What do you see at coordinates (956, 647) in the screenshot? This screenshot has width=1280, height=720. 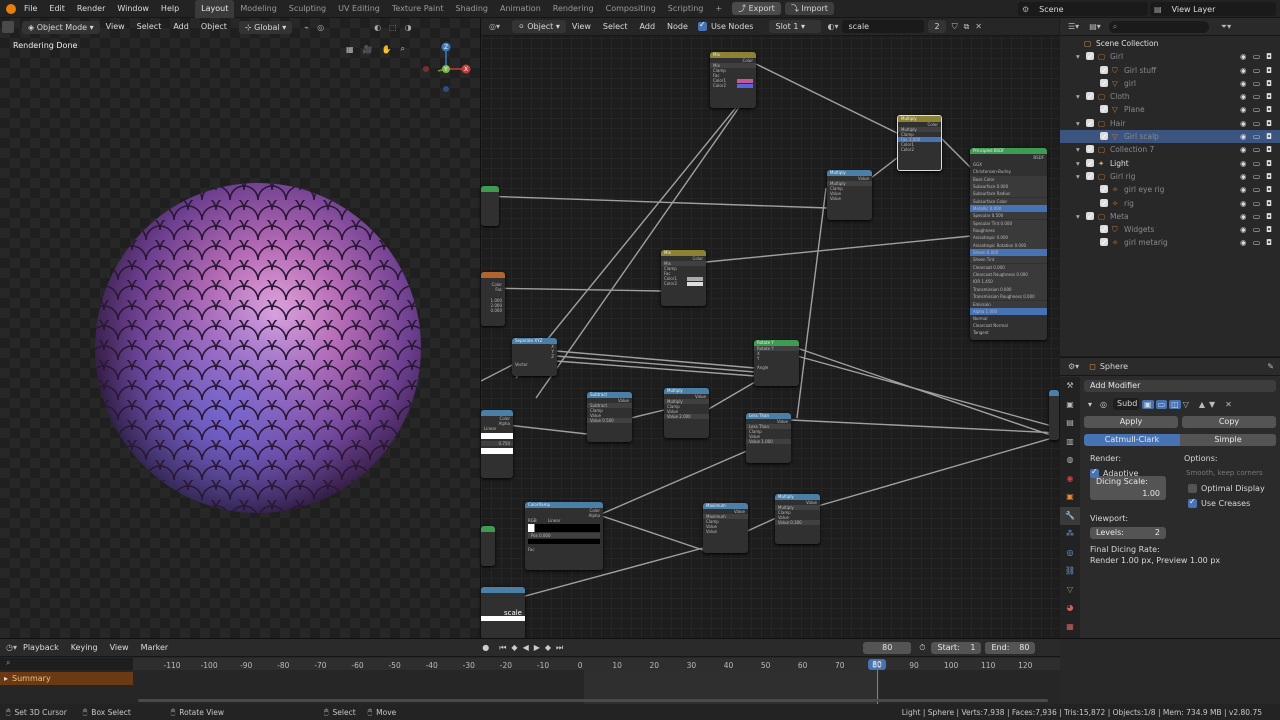 I see `start-frame-field: Start: 1` at bounding box center [956, 647].